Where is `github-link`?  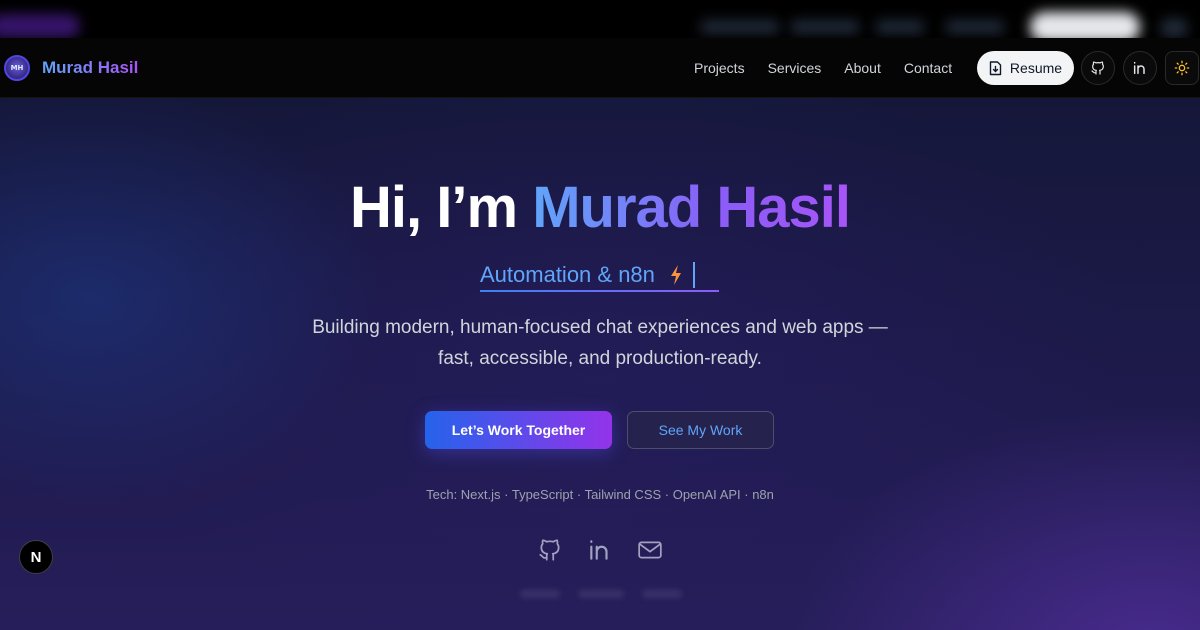 github-link is located at coordinates (550, 550).